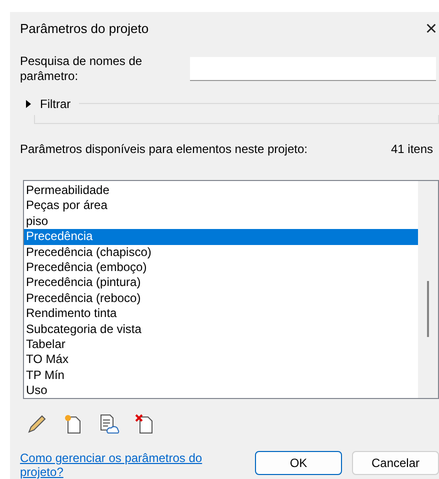 The width and height of the screenshot is (439, 479). I want to click on filter-label: Filtrar, so click(55, 103).